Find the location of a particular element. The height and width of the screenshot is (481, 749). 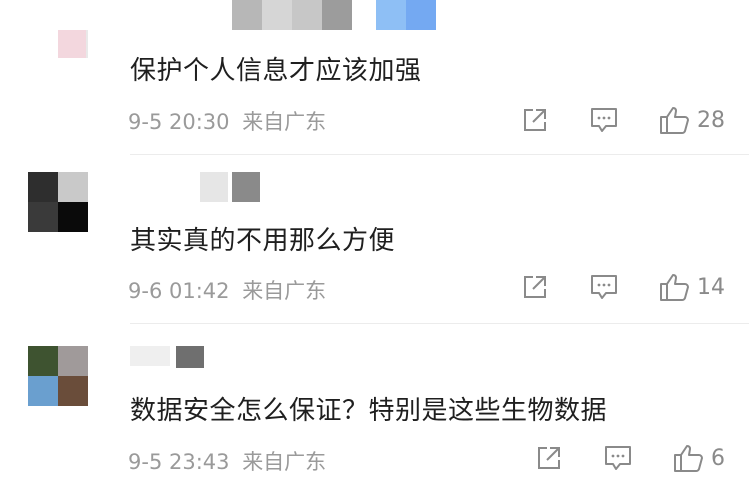

like-count: 14 is located at coordinates (711, 287).